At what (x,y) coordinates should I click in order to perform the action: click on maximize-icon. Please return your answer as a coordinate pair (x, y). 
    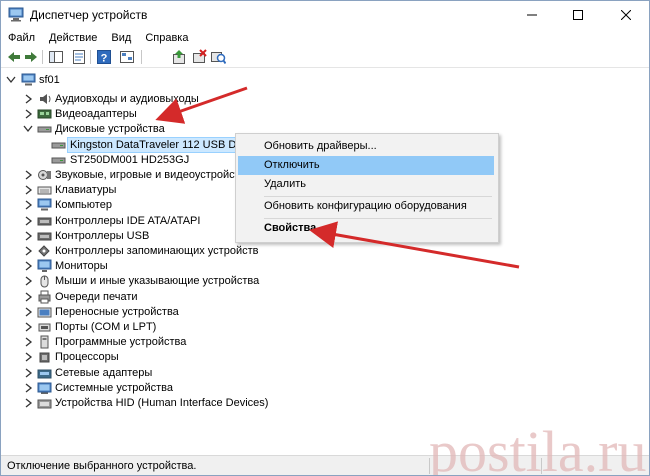
    Looking at the image, I should click on (578, 15).